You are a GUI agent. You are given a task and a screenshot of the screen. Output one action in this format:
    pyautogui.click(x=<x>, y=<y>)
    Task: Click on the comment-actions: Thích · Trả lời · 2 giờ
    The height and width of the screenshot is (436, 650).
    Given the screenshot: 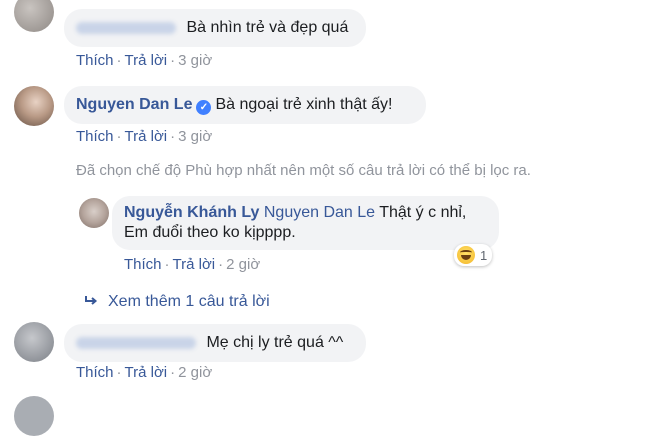 What is the action you would take?
    pyautogui.click(x=144, y=372)
    